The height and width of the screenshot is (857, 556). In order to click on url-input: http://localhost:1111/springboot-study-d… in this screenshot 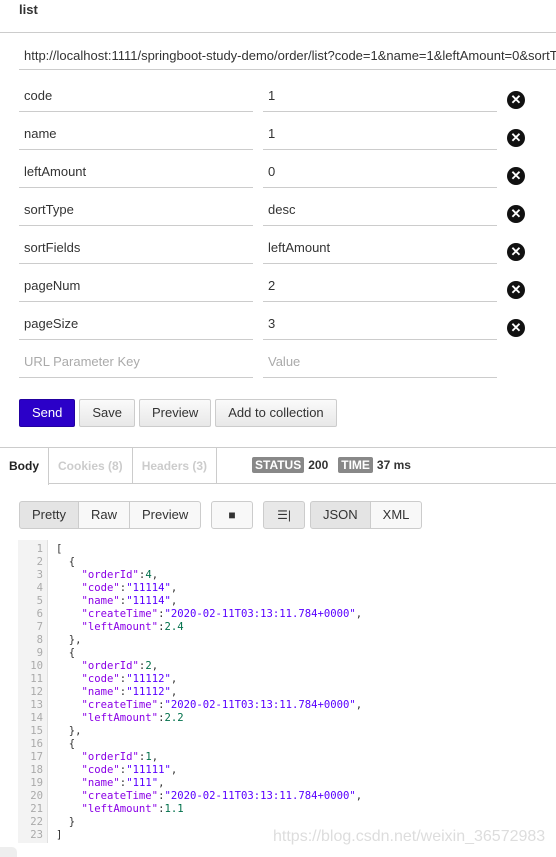, I will do `click(287, 55)`.